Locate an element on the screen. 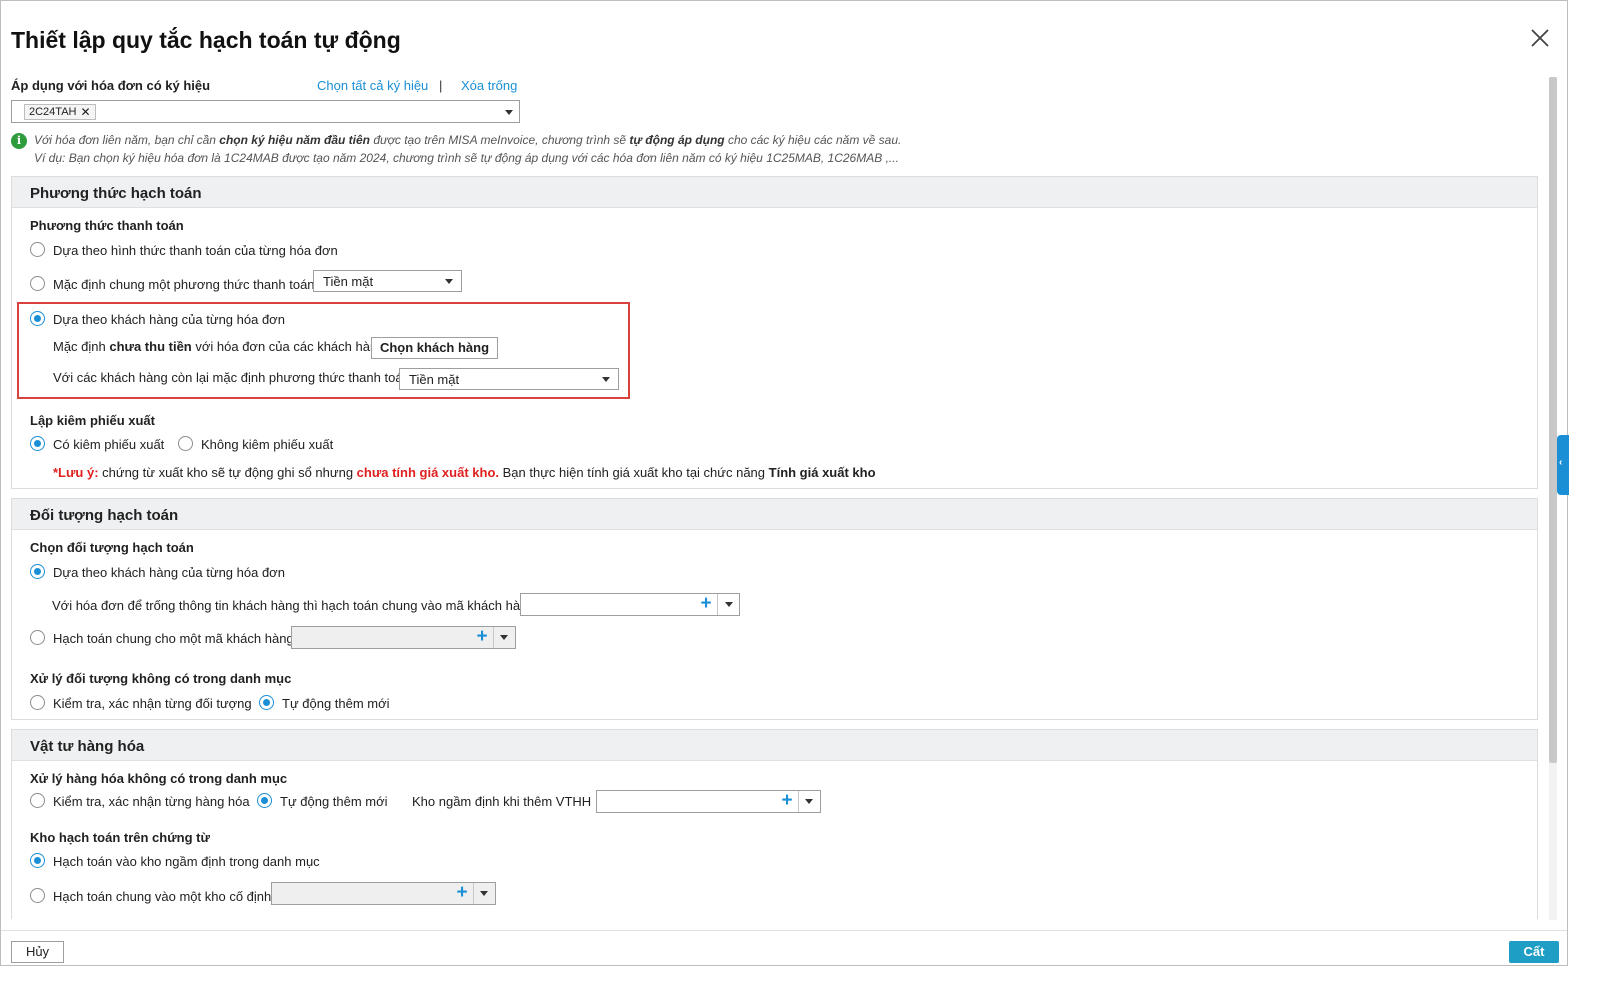 Image resolution: width=1599 pixels, height=985 pixels. info-icon: i is located at coordinates (19, 141).